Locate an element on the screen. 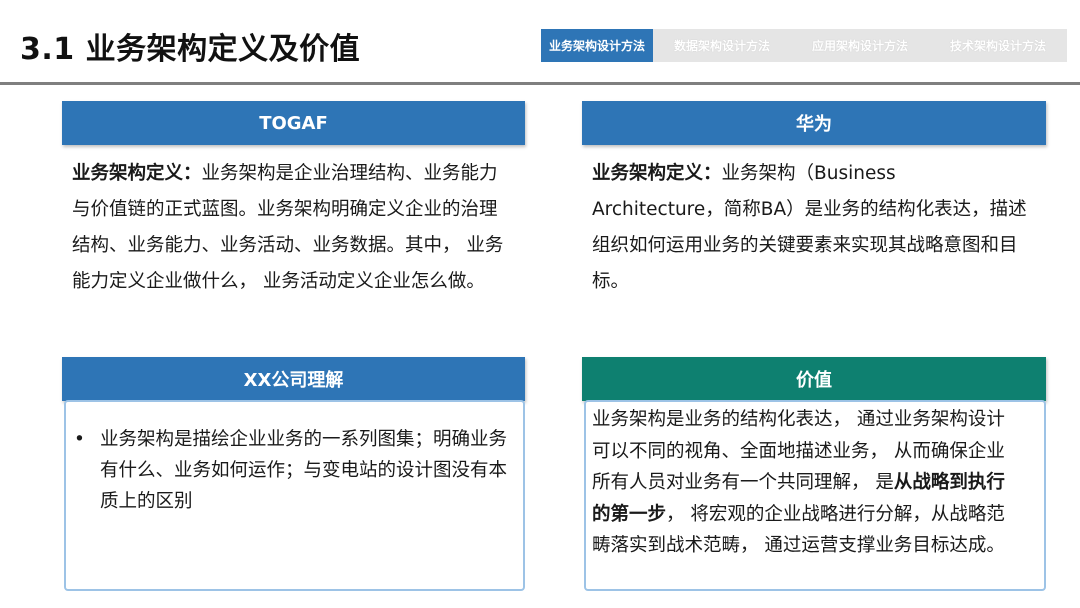 The width and height of the screenshot is (1080, 608). tab-application-architecture: 应用架构设计方法 is located at coordinates (860, 45).